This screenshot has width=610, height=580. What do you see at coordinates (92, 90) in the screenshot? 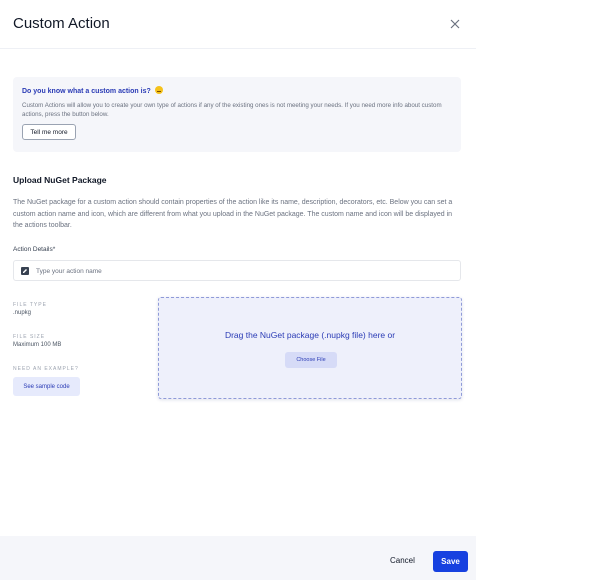
I see `info-question: Do you know what a custom action is?` at bounding box center [92, 90].